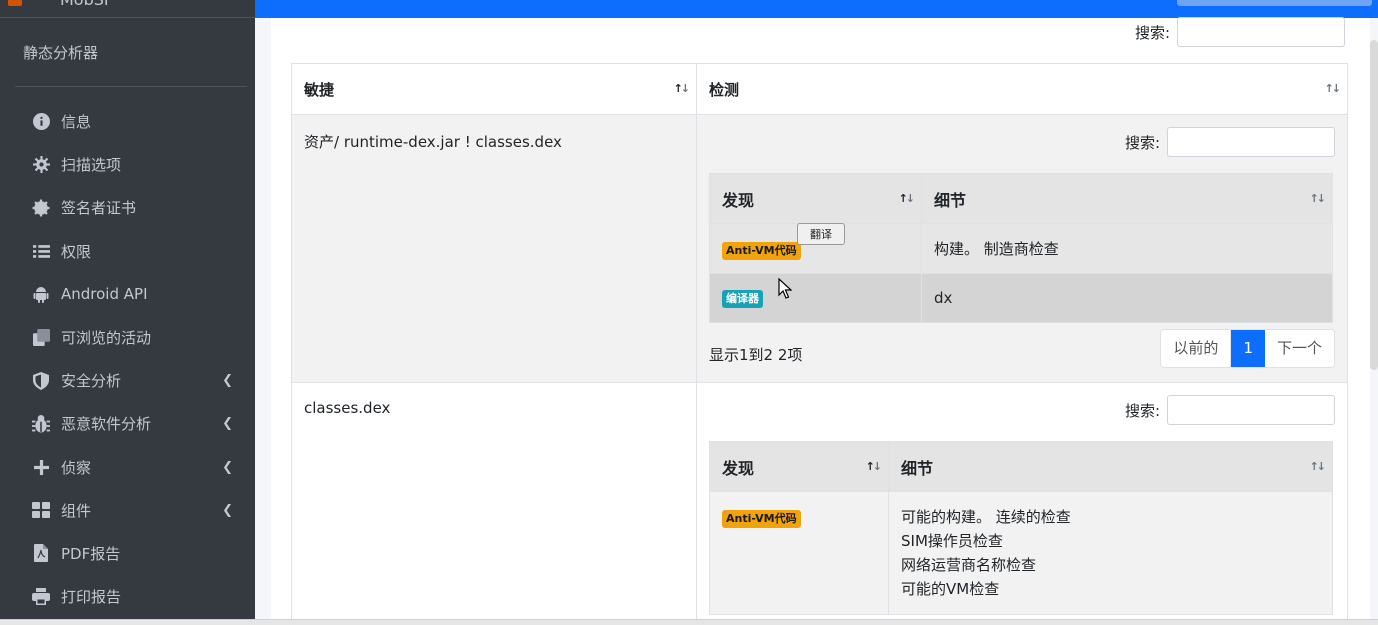 Image resolution: width=1378 pixels, height=625 pixels. Describe the element at coordinates (799, 553) in the screenshot. I see `finding-cell: Anti-VM代码` at that location.